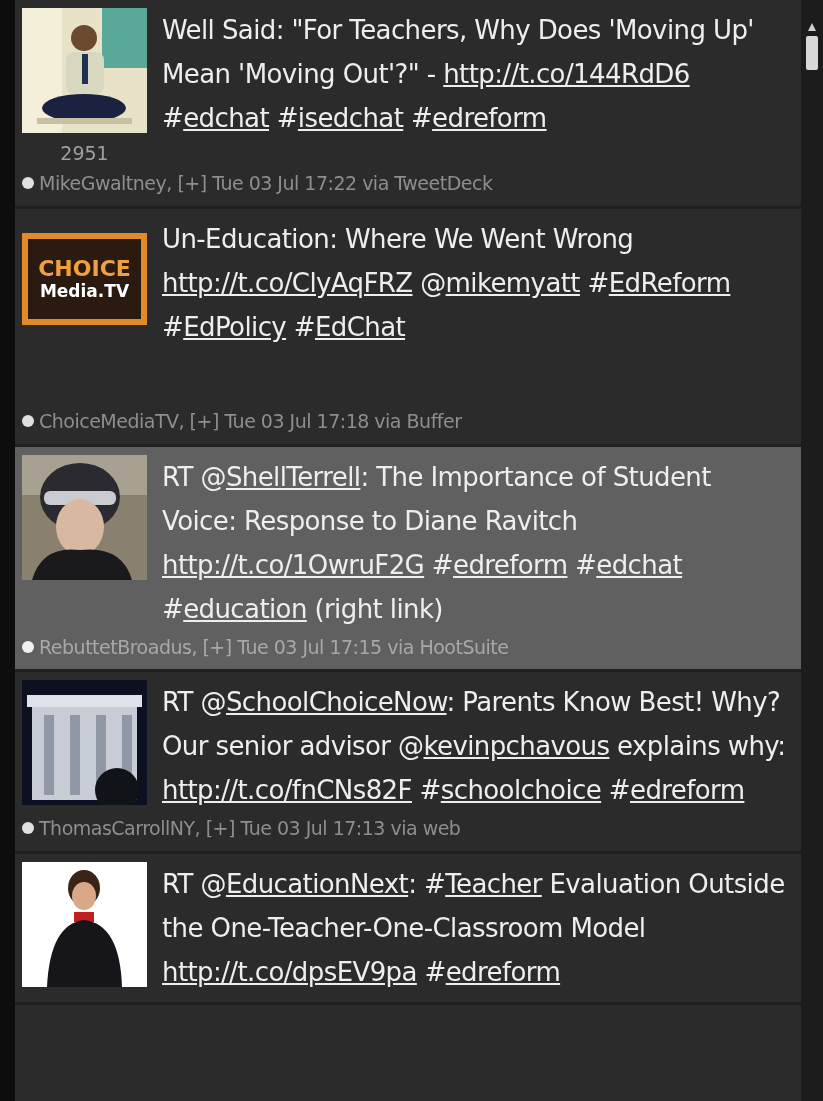 The height and width of the screenshot is (1101, 823). What do you see at coordinates (360, 326) in the screenshot?
I see `tweet-link: EdChat` at bounding box center [360, 326].